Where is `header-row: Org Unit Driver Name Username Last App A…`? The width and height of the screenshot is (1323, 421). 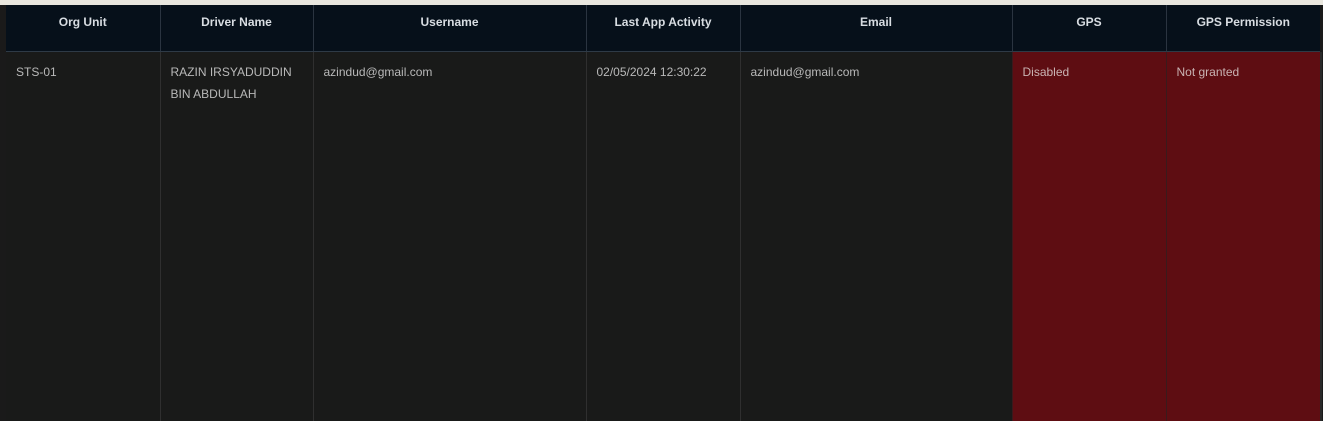 header-row: Org Unit Driver Name Username Last App A… is located at coordinates (664, 28).